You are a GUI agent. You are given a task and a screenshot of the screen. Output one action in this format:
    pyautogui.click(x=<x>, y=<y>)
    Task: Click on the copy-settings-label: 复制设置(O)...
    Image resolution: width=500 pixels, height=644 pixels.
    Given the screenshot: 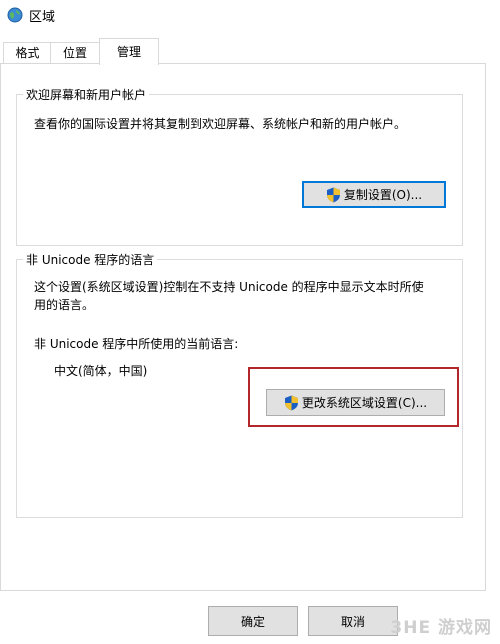 What is the action you would take?
    pyautogui.click(x=383, y=195)
    